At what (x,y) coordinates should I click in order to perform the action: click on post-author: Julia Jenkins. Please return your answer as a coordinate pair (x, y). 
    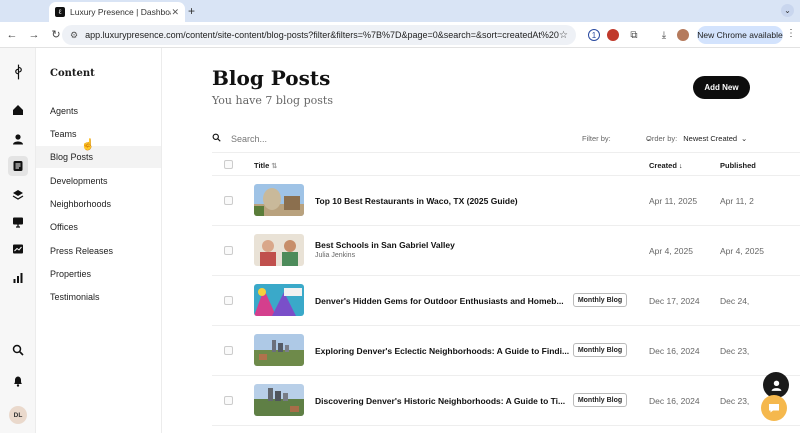
    Looking at the image, I should click on (335, 255).